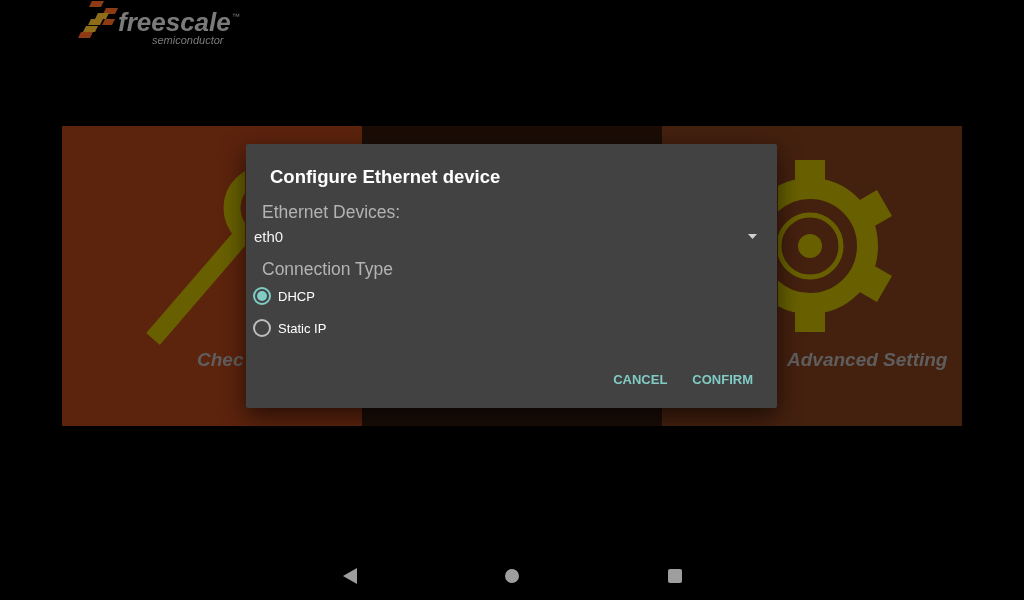 The height and width of the screenshot is (600, 1024). I want to click on gear-icon, so click(835, 246).